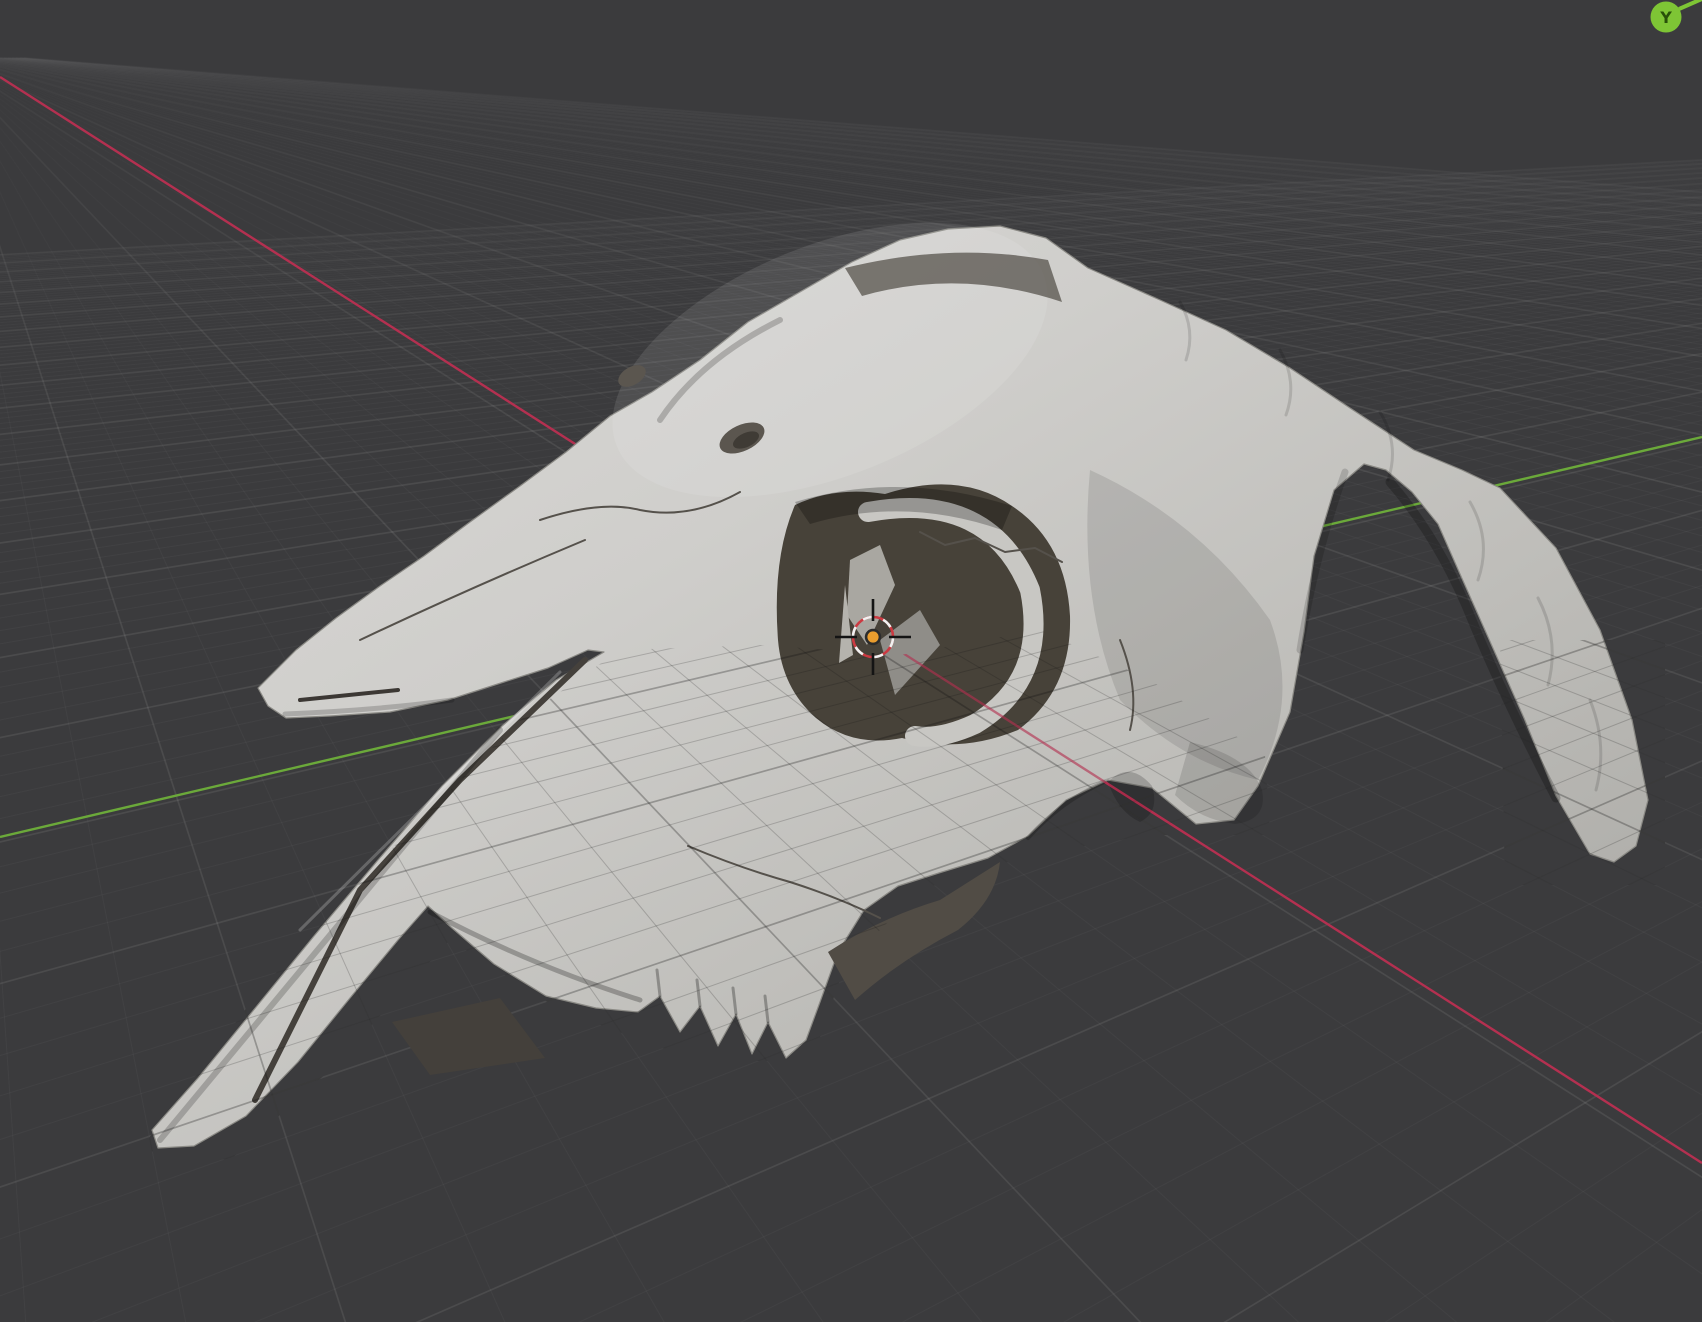 This screenshot has height=1322, width=1702. I want to click on gizmo-y-label: Y, so click(1665, 17).